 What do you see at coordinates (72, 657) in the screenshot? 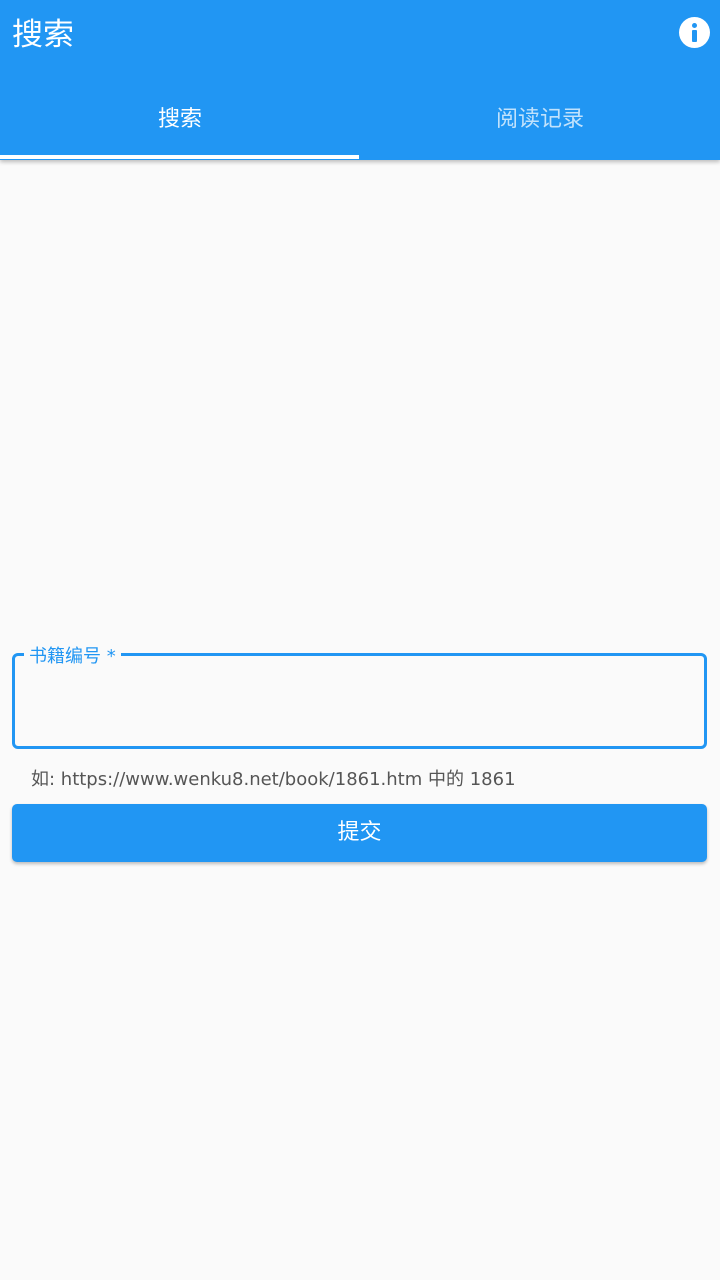
I see `book-id-label: 书籍编号 *` at bounding box center [72, 657].